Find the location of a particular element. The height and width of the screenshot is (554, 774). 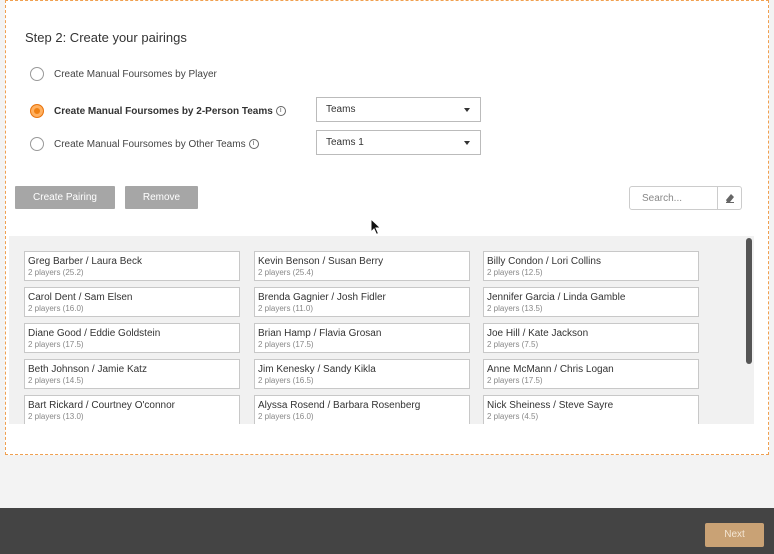

clear-search-button is located at coordinates (729, 198).